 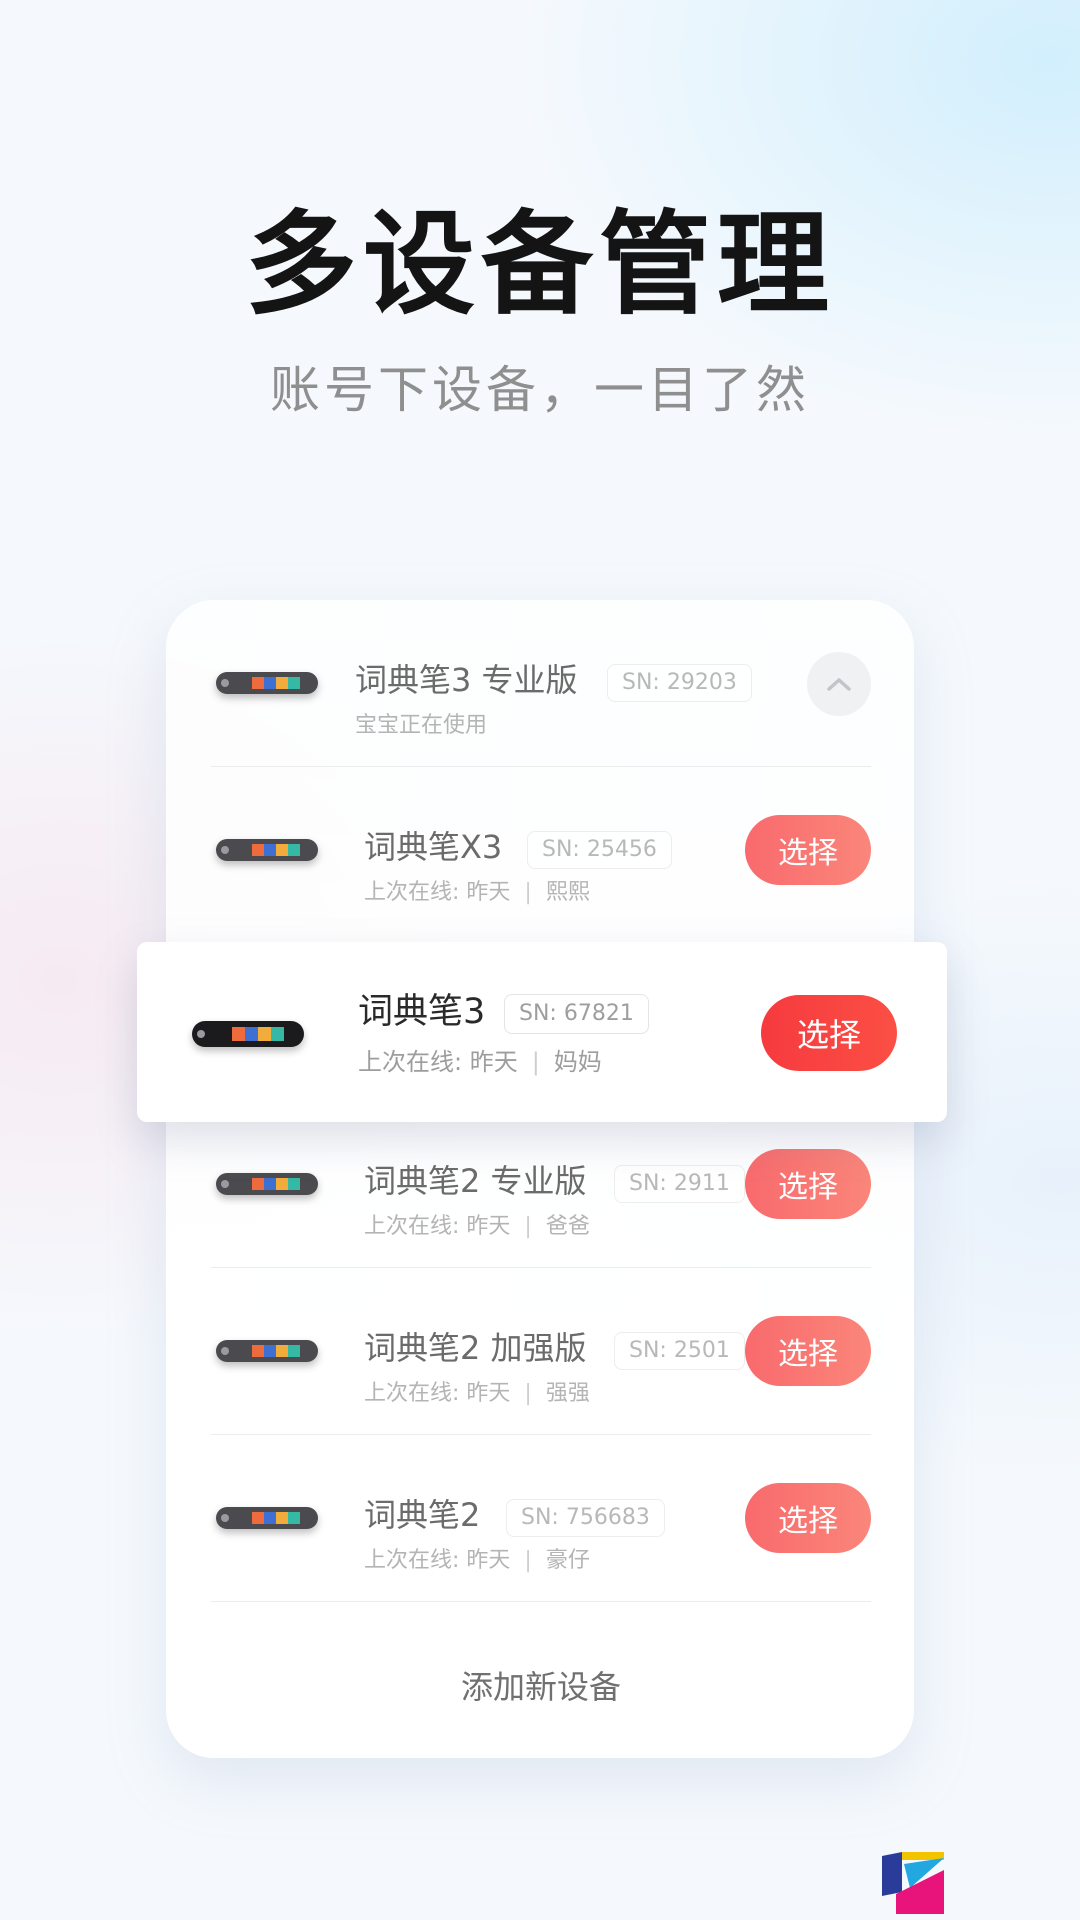 I want to click on device-sn-badge: SN: 25456, so click(x=599, y=850).